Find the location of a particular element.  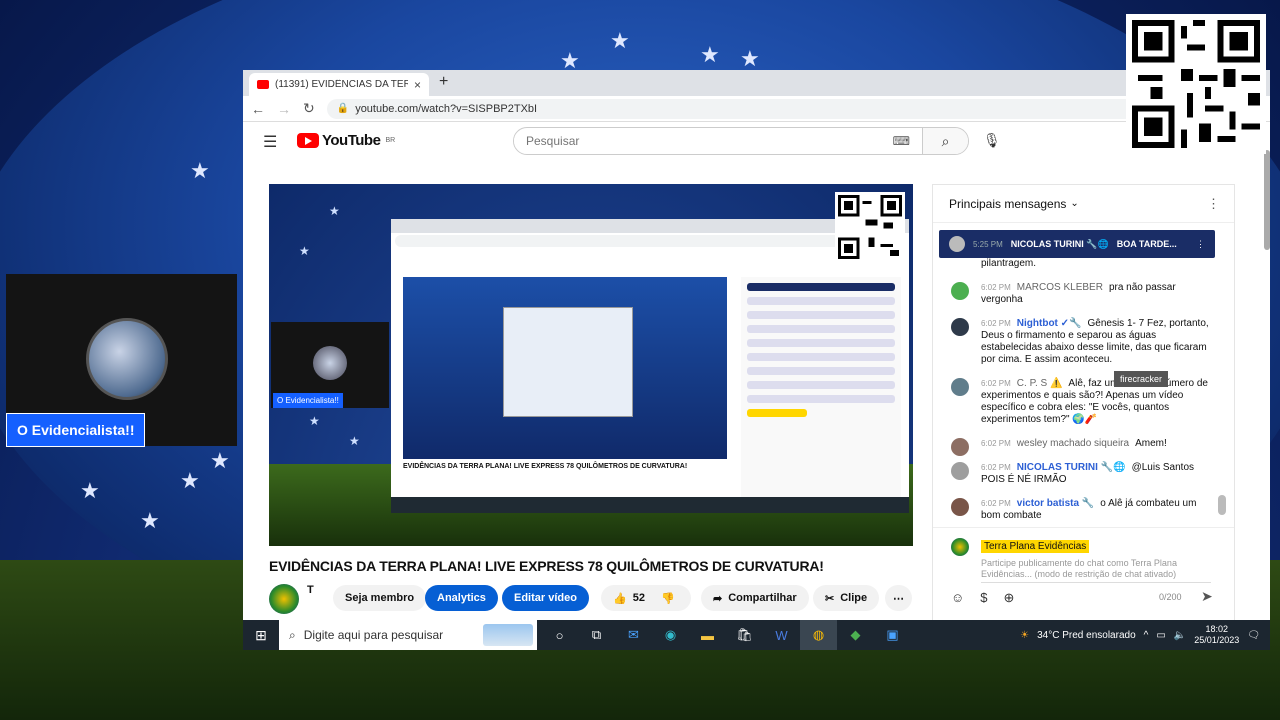

forward-icon: → is located at coordinates (284, 109).